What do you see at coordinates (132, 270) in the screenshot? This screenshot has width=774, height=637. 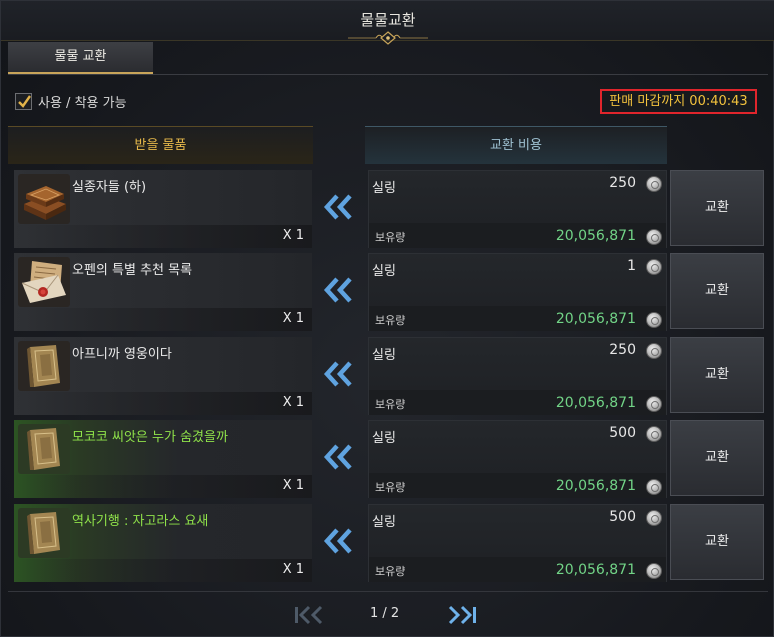 I see `item-name: 오펜의 특별 추천 목록` at bounding box center [132, 270].